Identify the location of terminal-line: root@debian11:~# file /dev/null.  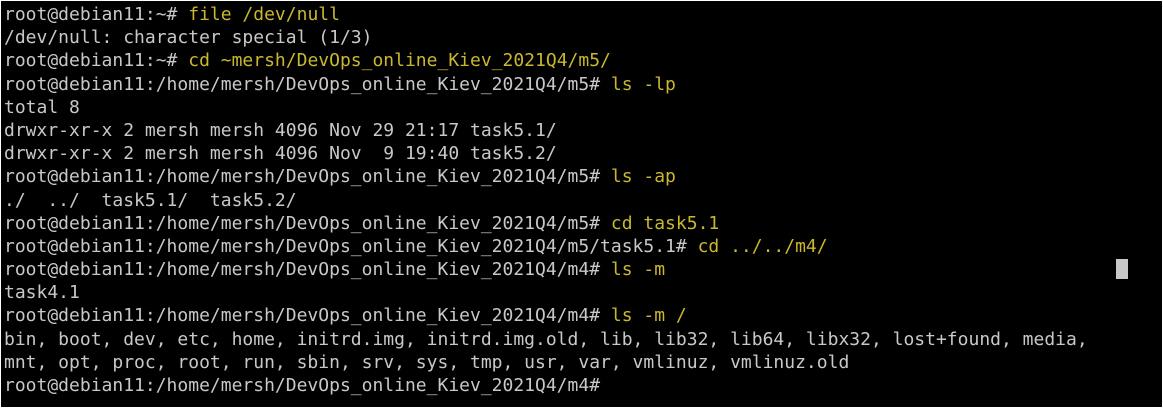
(583, 14).